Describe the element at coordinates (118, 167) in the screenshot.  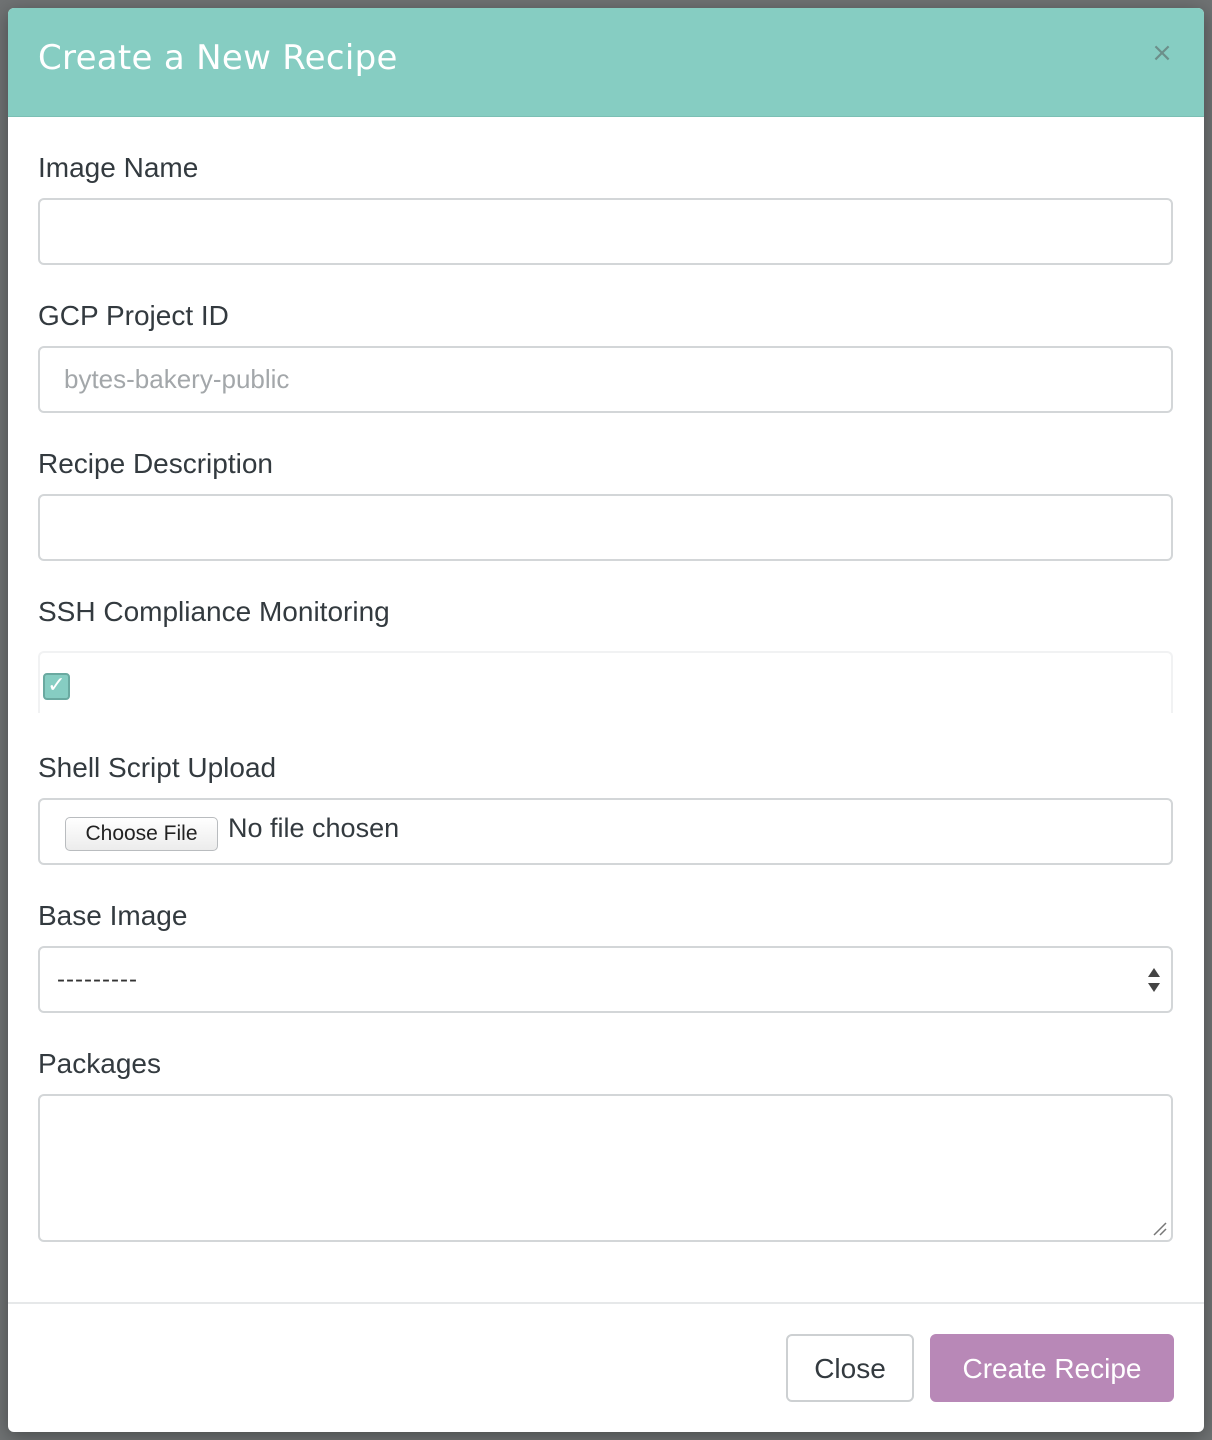
I see `image-name-label: Image Name` at that location.